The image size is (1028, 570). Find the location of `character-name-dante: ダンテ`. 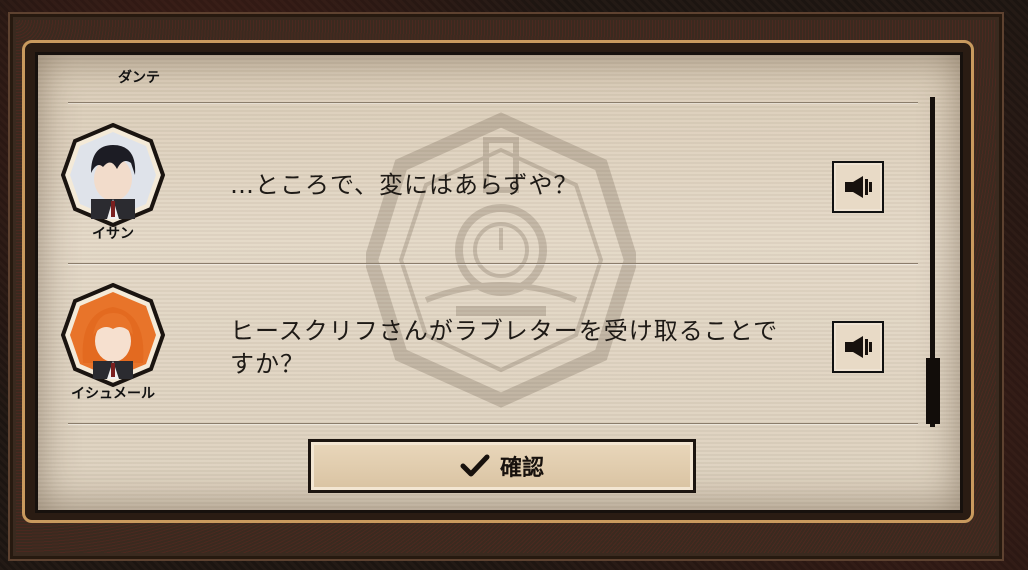

character-name-dante: ダンテ is located at coordinates (139, 78).